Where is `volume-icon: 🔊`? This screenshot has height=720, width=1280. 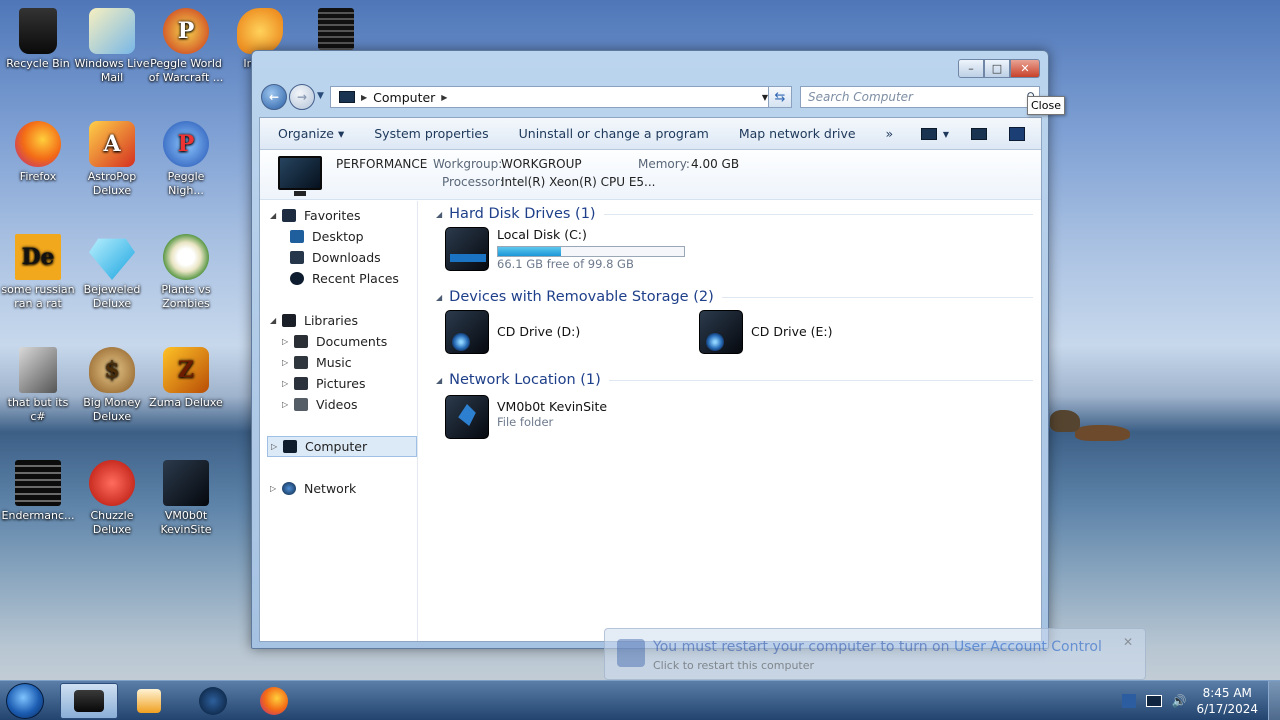
volume-icon: 🔊 is located at coordinates (1179, 701).